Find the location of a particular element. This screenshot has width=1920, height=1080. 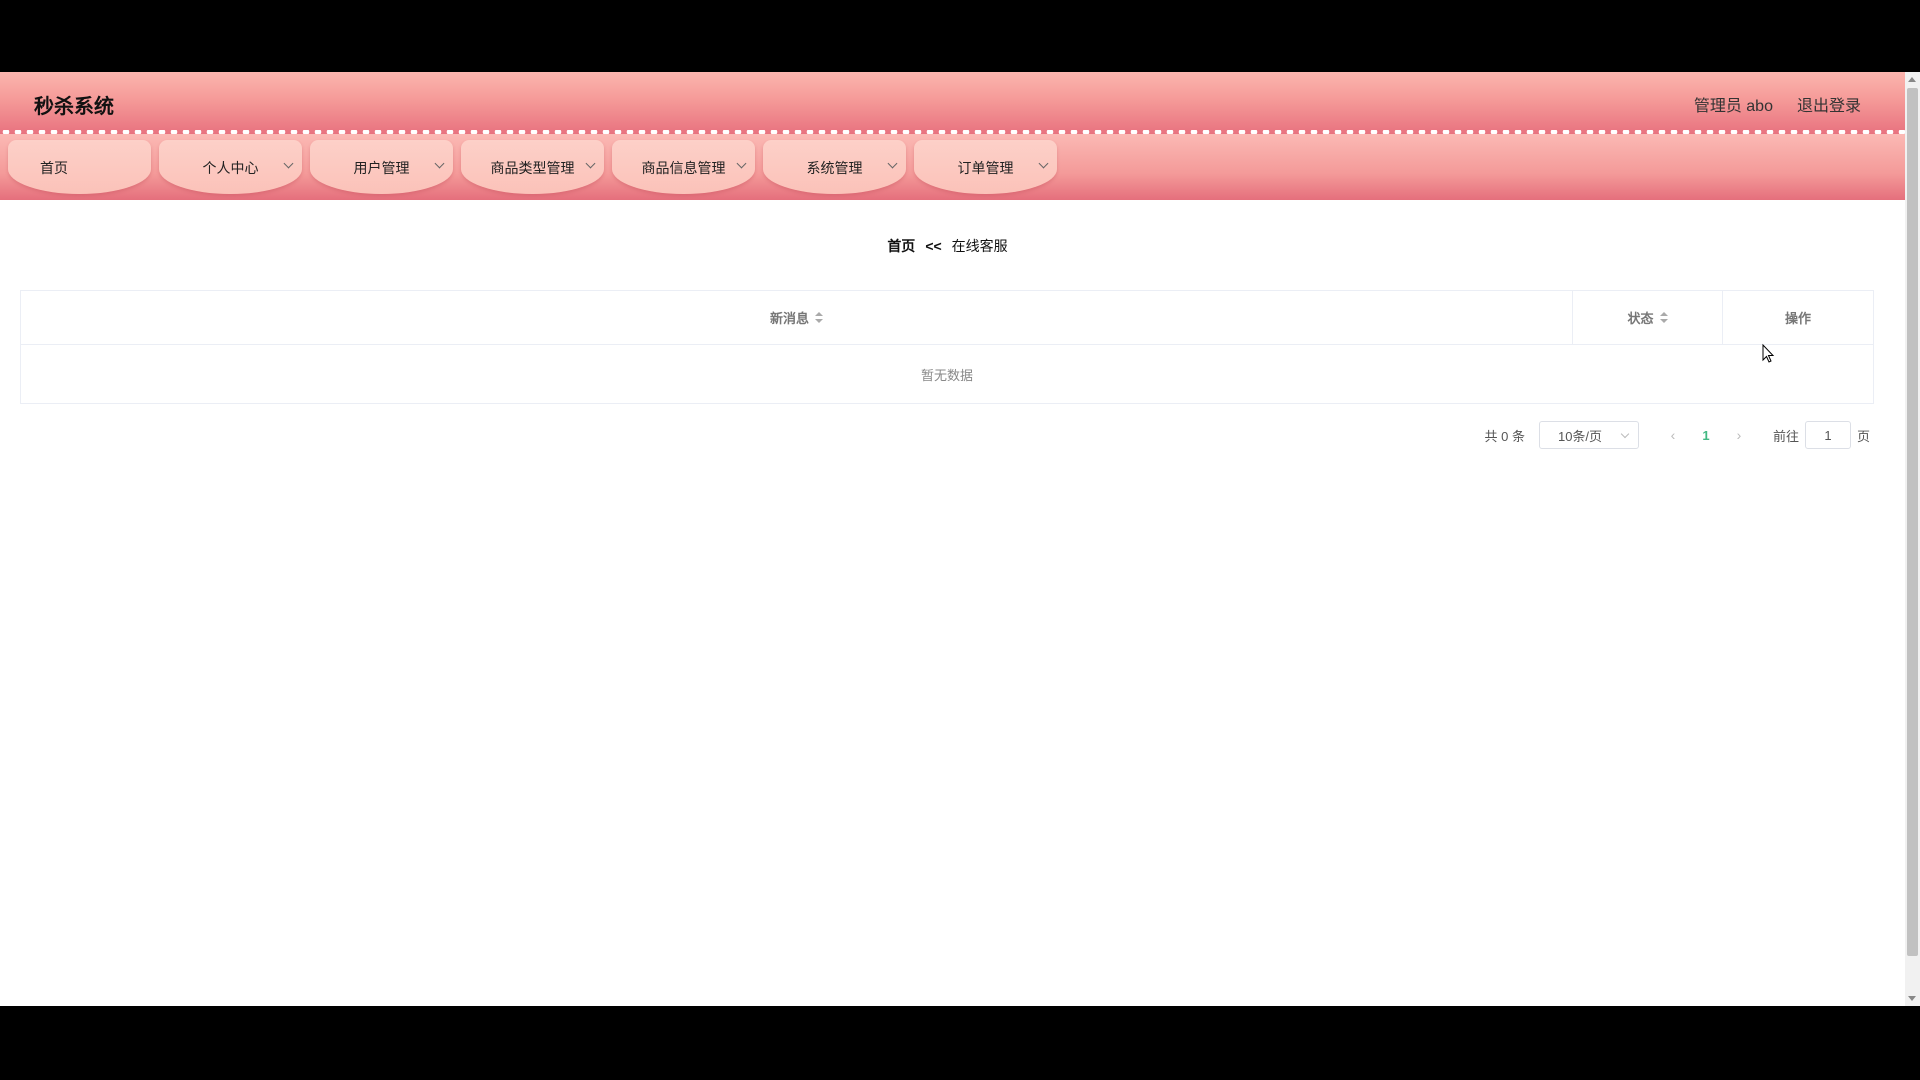

nav-item-order-management: 订单管理 is located at coordinates (985, 167).